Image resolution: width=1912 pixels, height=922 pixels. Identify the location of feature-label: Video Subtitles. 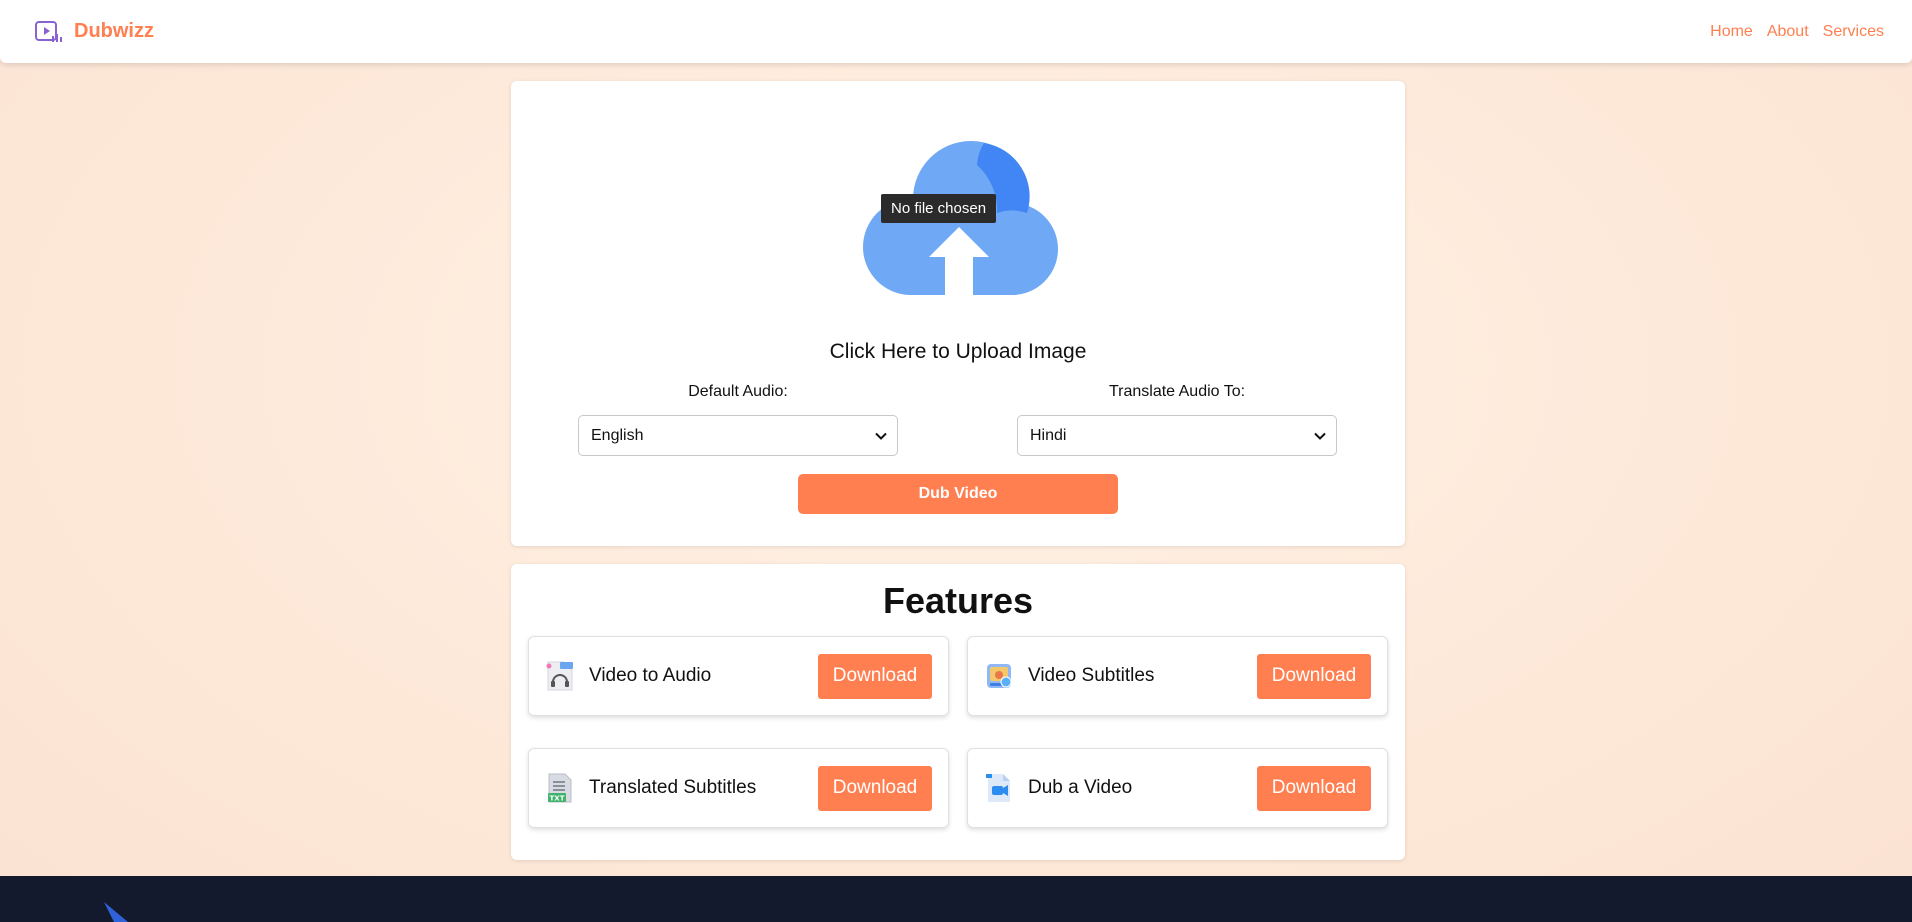
(1091, 675).